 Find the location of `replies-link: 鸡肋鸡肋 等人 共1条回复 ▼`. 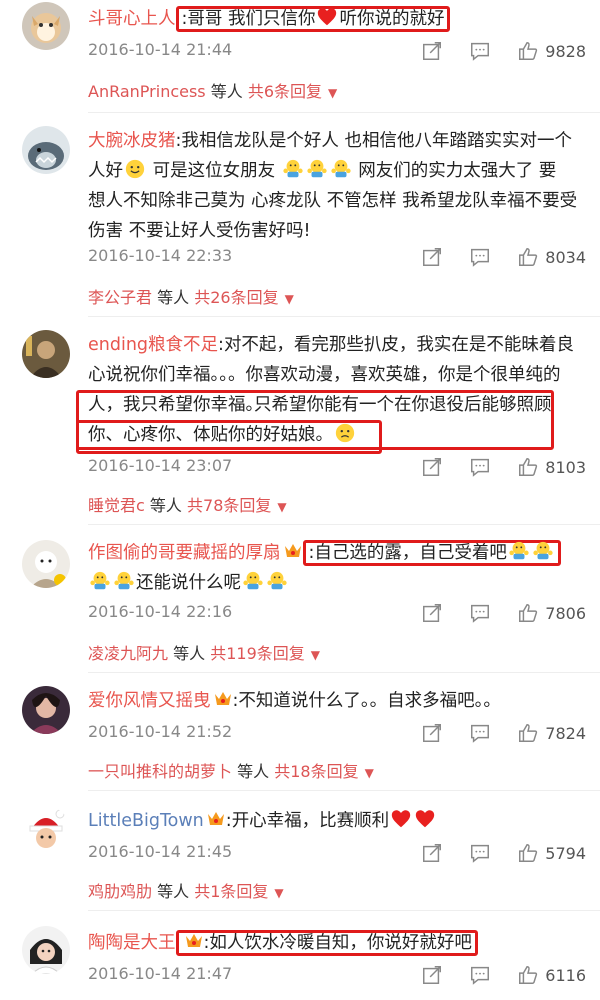

replies-link: 鸡肋鸡肋 等人 共1条回复 ▼ is located at coordinates (186, 890).